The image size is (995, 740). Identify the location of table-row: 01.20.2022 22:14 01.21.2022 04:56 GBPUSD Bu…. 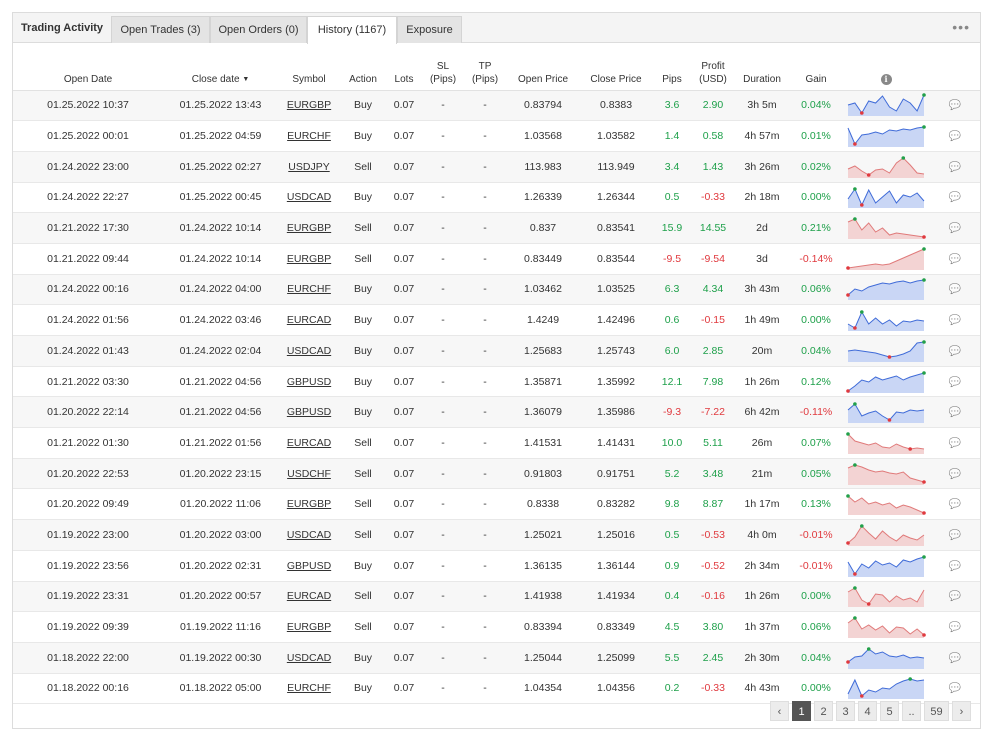
(496, 412).